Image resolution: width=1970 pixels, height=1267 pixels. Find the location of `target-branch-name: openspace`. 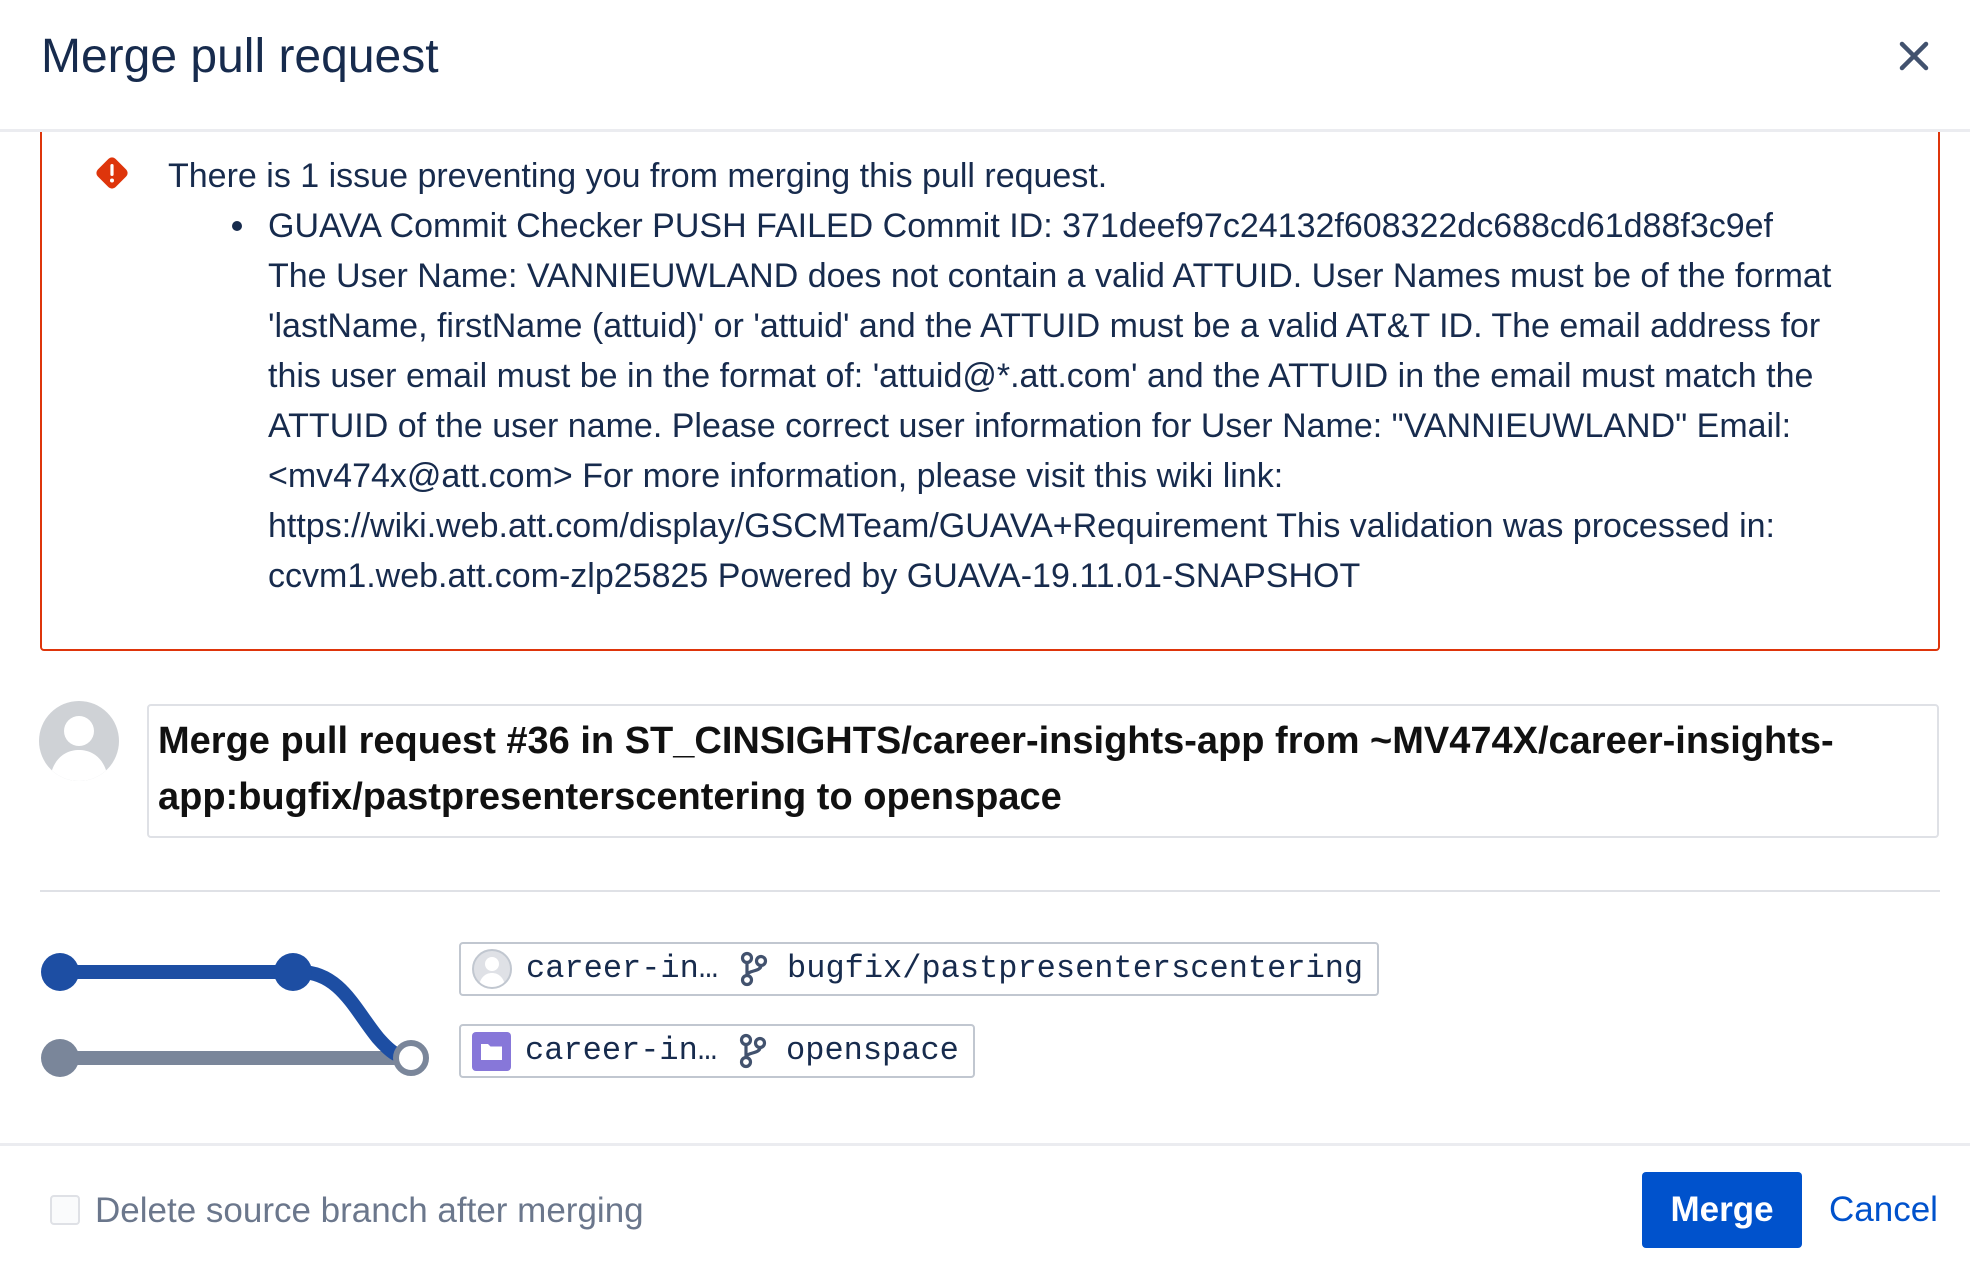

target-branch-name: openspace is located at coordinates (872, 1050).